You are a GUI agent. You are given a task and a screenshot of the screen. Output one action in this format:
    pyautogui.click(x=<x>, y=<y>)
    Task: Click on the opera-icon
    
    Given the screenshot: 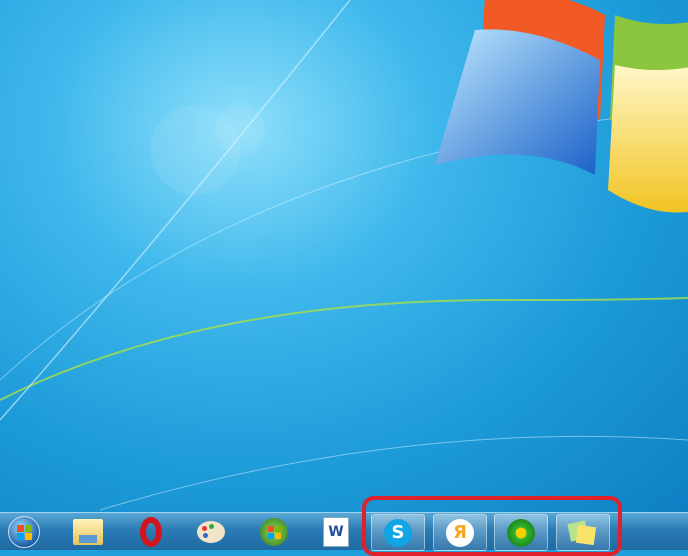 What is the action you would take?
    pyautogui.click(x=151, y=532)
    